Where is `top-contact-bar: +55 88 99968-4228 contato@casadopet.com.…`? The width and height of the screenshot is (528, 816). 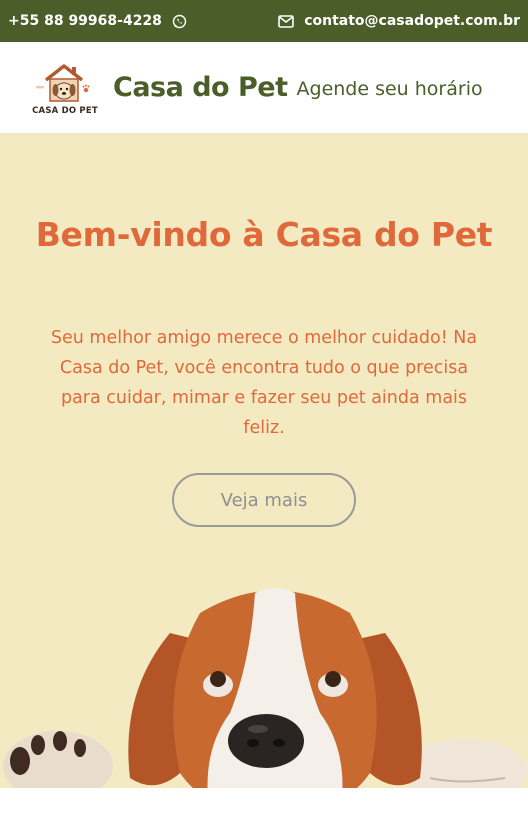 top-contact-bar: +55 88 99968-4228 contato@casadopet.com.… is located at coordinates (264, 21).